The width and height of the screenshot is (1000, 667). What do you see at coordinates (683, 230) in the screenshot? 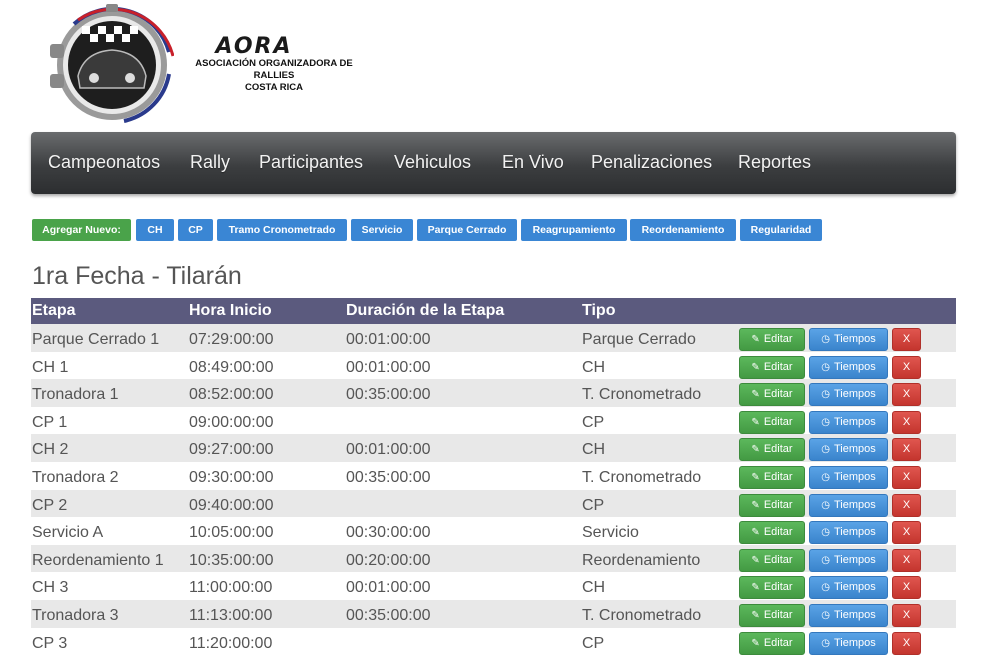
I see `add-reordenamiento-button: Reordenamiento` at bounding box center [683, 230].